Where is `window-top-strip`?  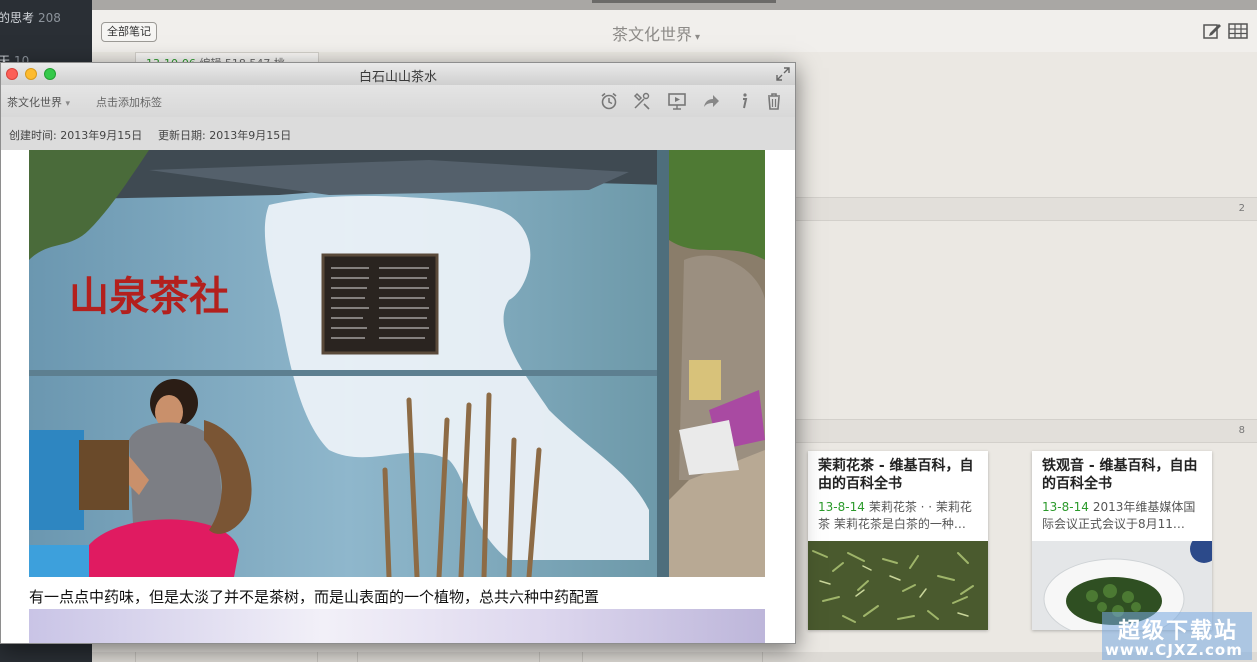 window-top-strip is located at coordinates (674, 5).